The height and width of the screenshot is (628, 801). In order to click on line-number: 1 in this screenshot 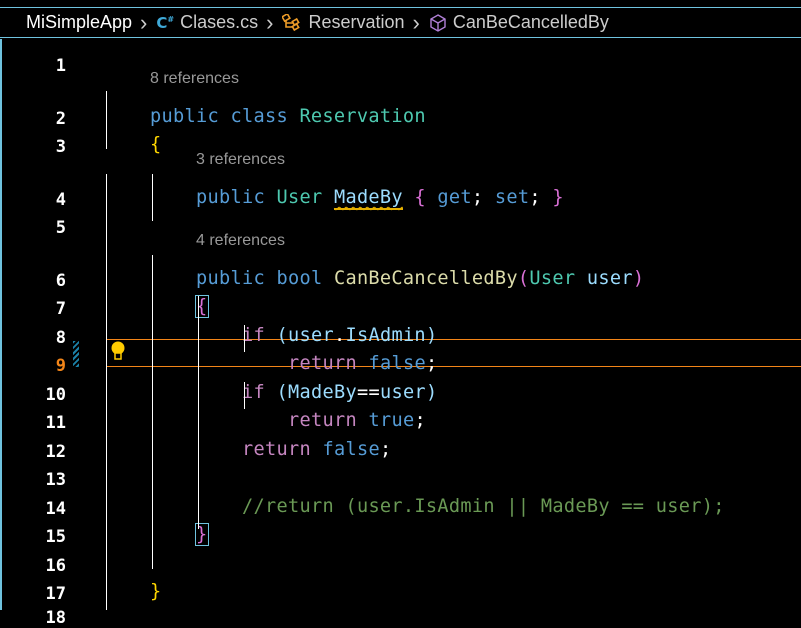, I will do `click(60, 66)`.